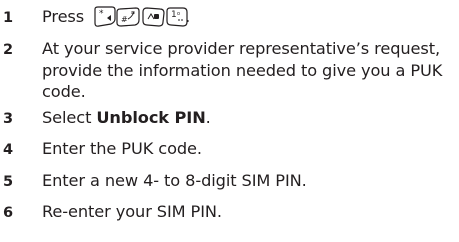 This screenshot has width=459, height=242. I want to click on svg-text: o, so click(178, 14).